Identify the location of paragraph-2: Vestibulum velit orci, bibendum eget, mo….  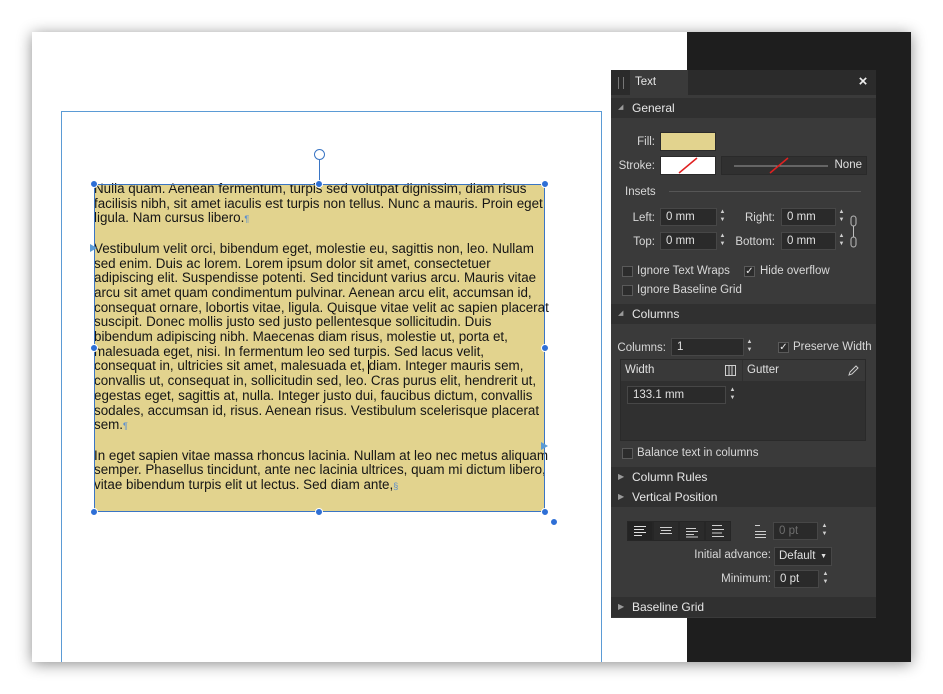
(321, 337).